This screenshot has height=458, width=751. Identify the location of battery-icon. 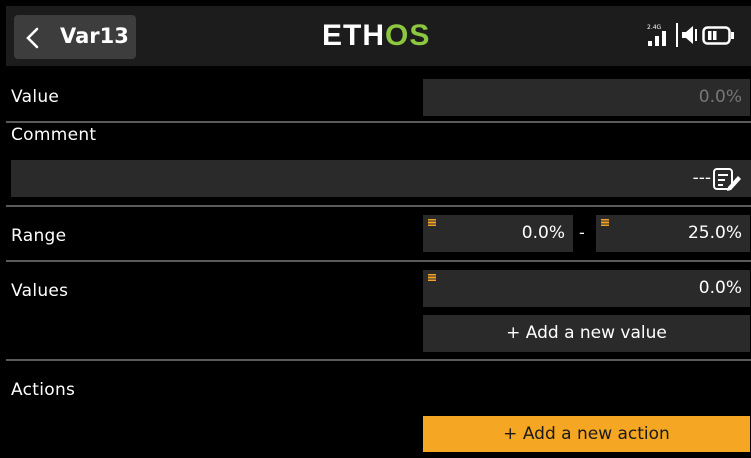
(718, 35).